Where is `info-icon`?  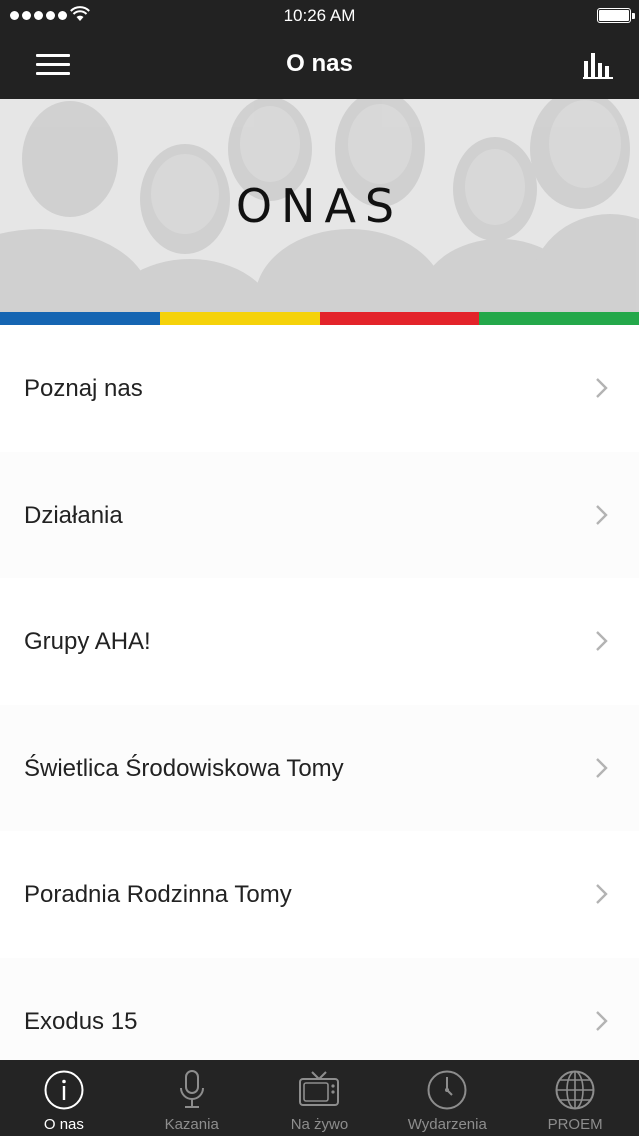
info-icon is located at coordinates (64, 1090).